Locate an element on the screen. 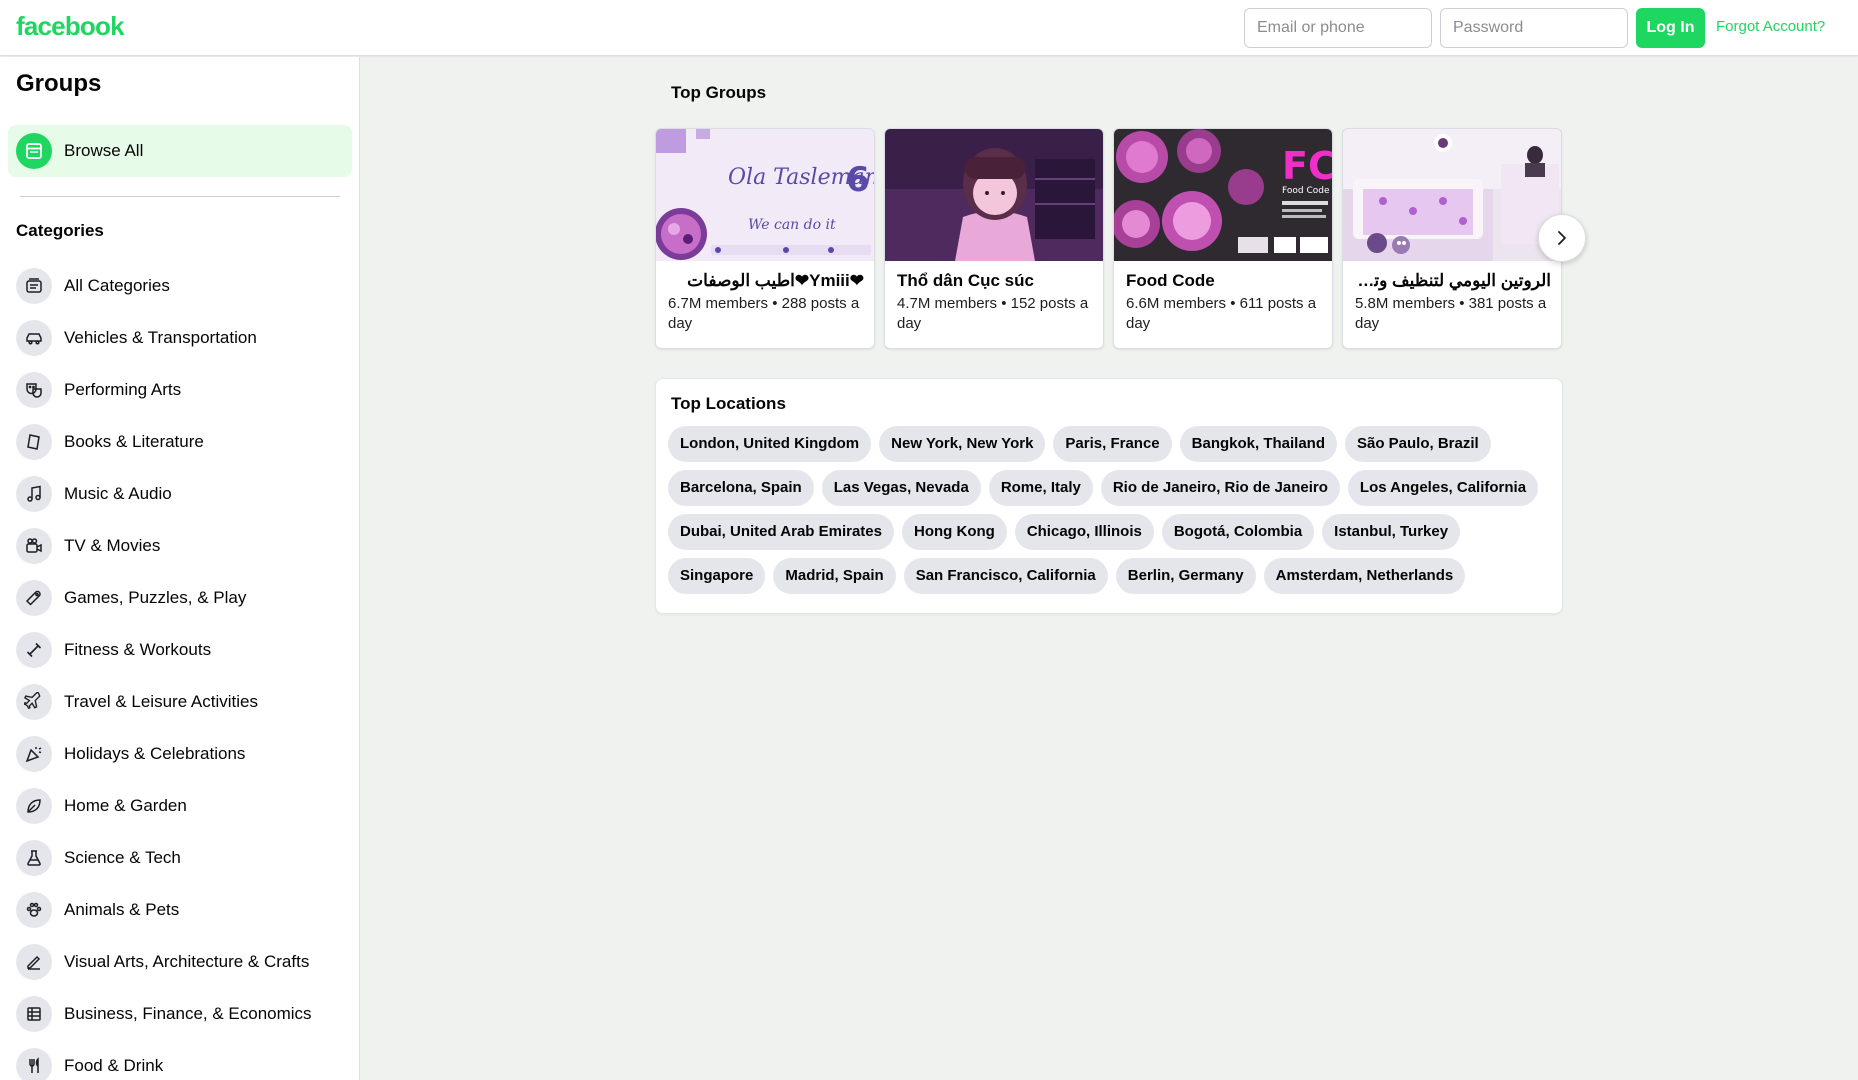 The image size is (1858, 1080). forgot-account-link: Forgot Account? is located at coordinates (1770, 26).